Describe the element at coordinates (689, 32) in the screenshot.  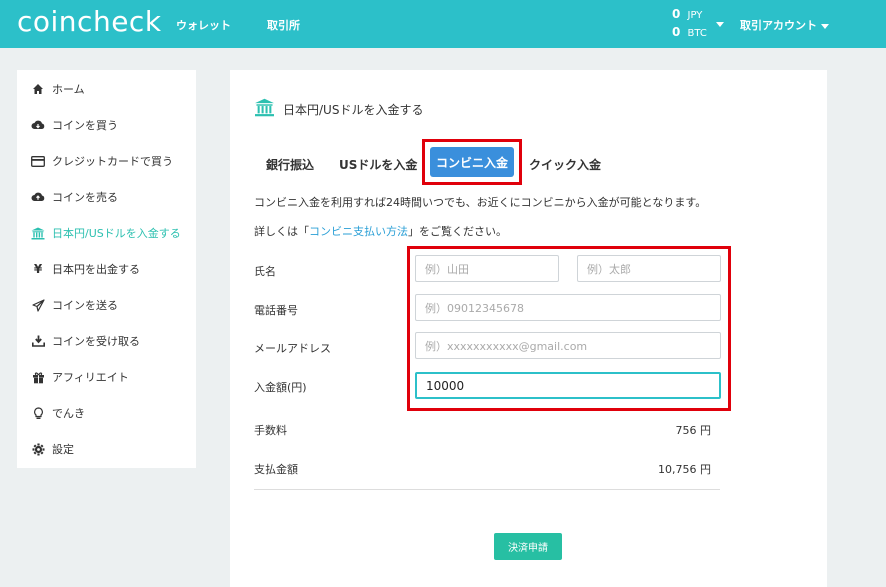
I see `balance-btc: 0 BTC` at that location.